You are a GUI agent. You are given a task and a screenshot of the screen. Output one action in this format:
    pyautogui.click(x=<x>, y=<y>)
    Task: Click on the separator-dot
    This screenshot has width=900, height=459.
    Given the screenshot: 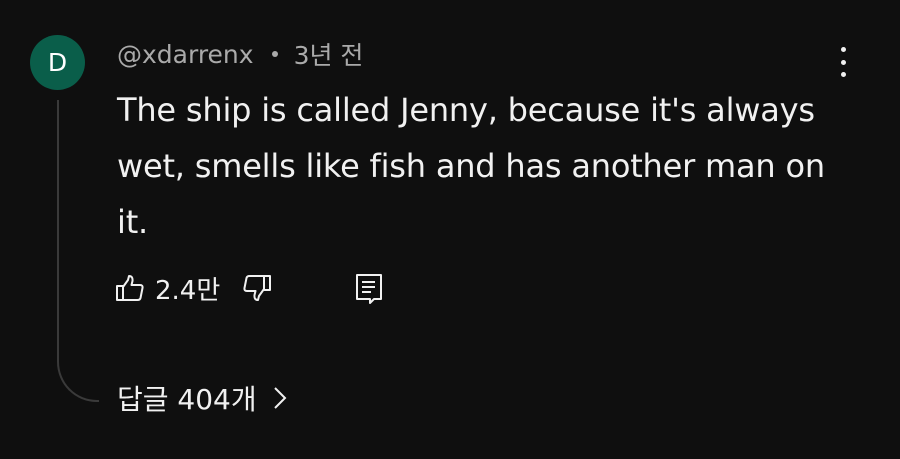 What is the action you would take?
    pyautogui.click(x=274, y=54)
    